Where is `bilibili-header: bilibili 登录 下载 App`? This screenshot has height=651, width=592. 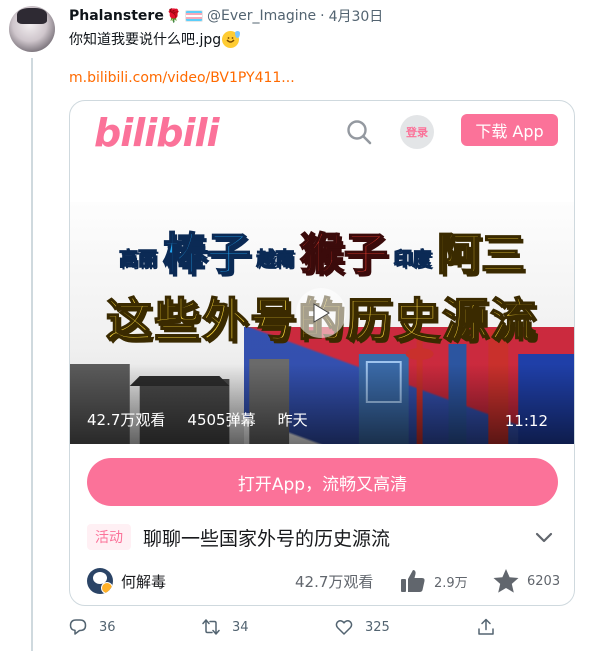
bilibili-header: bilibili 登录 下载 App is located at coordinates (322, 131).